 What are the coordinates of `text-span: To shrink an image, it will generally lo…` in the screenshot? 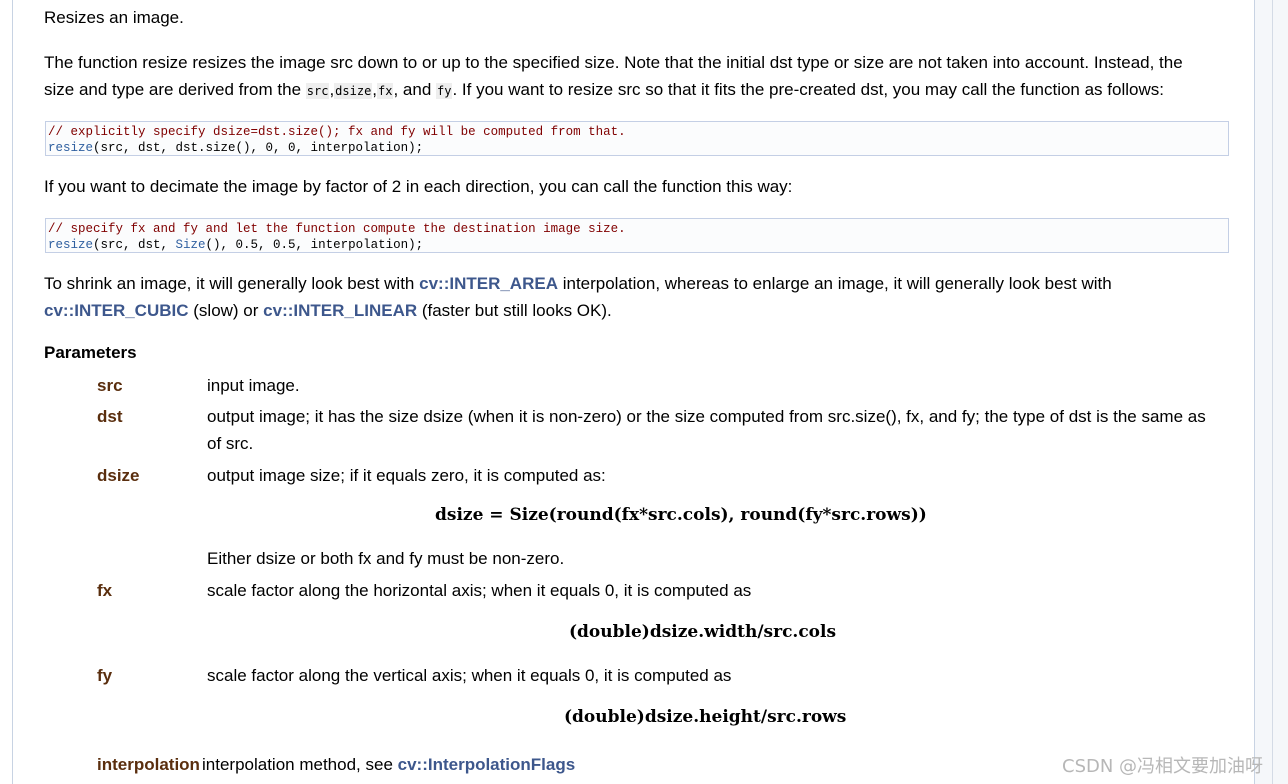 It's located at (232, 283).